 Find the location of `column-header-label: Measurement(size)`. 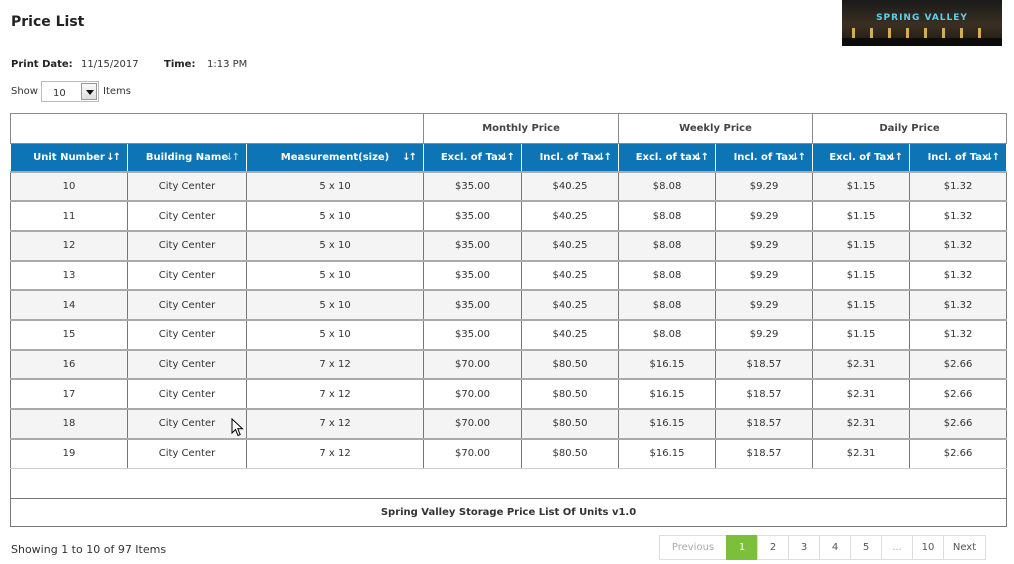

column-header-label: Measurement(size) is located at coordinates (335, 157).